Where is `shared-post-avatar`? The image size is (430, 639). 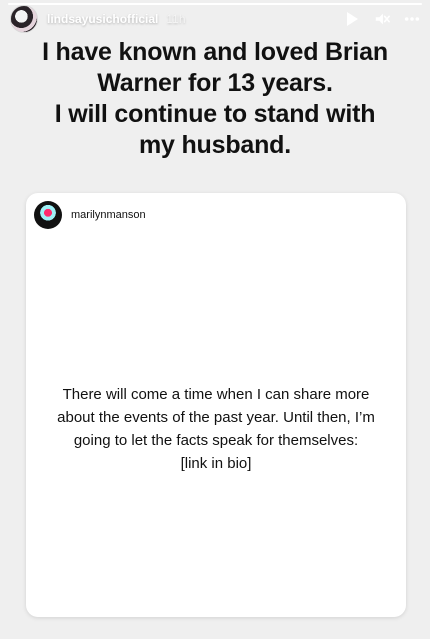
shared-post-avatar is located at coordinates (48, 215).